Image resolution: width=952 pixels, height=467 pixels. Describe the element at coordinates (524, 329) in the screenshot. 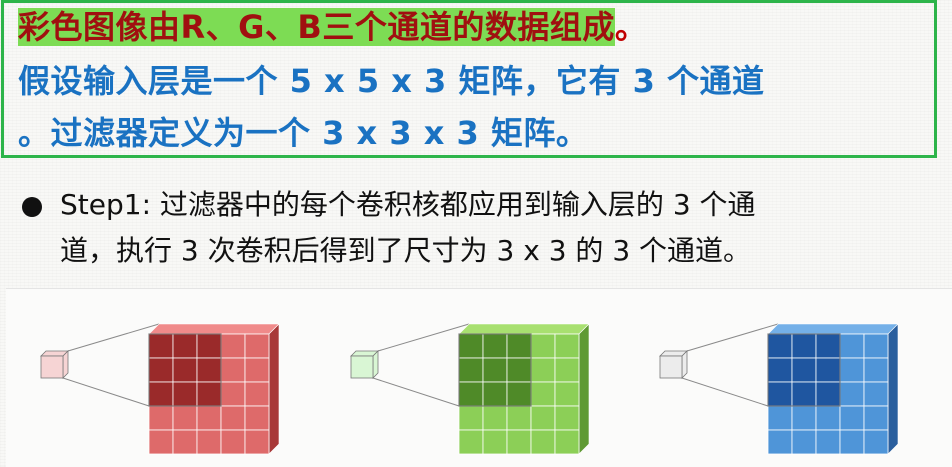

I see `green-cube-top` at that location.